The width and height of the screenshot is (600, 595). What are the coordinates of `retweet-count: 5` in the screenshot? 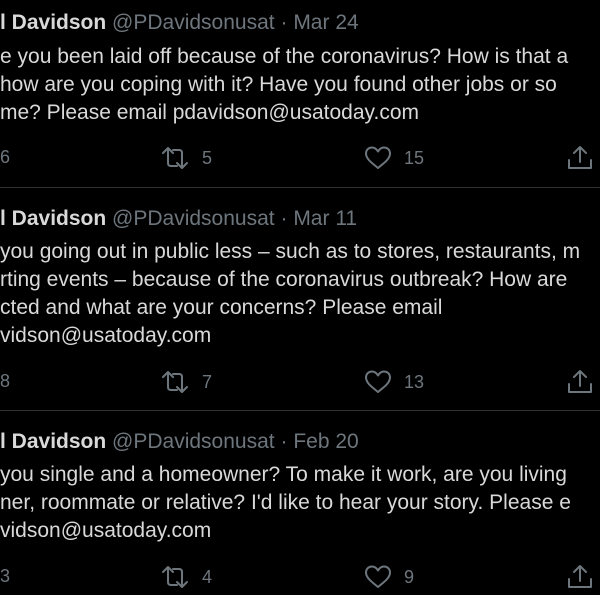 It's located at (207, 157).